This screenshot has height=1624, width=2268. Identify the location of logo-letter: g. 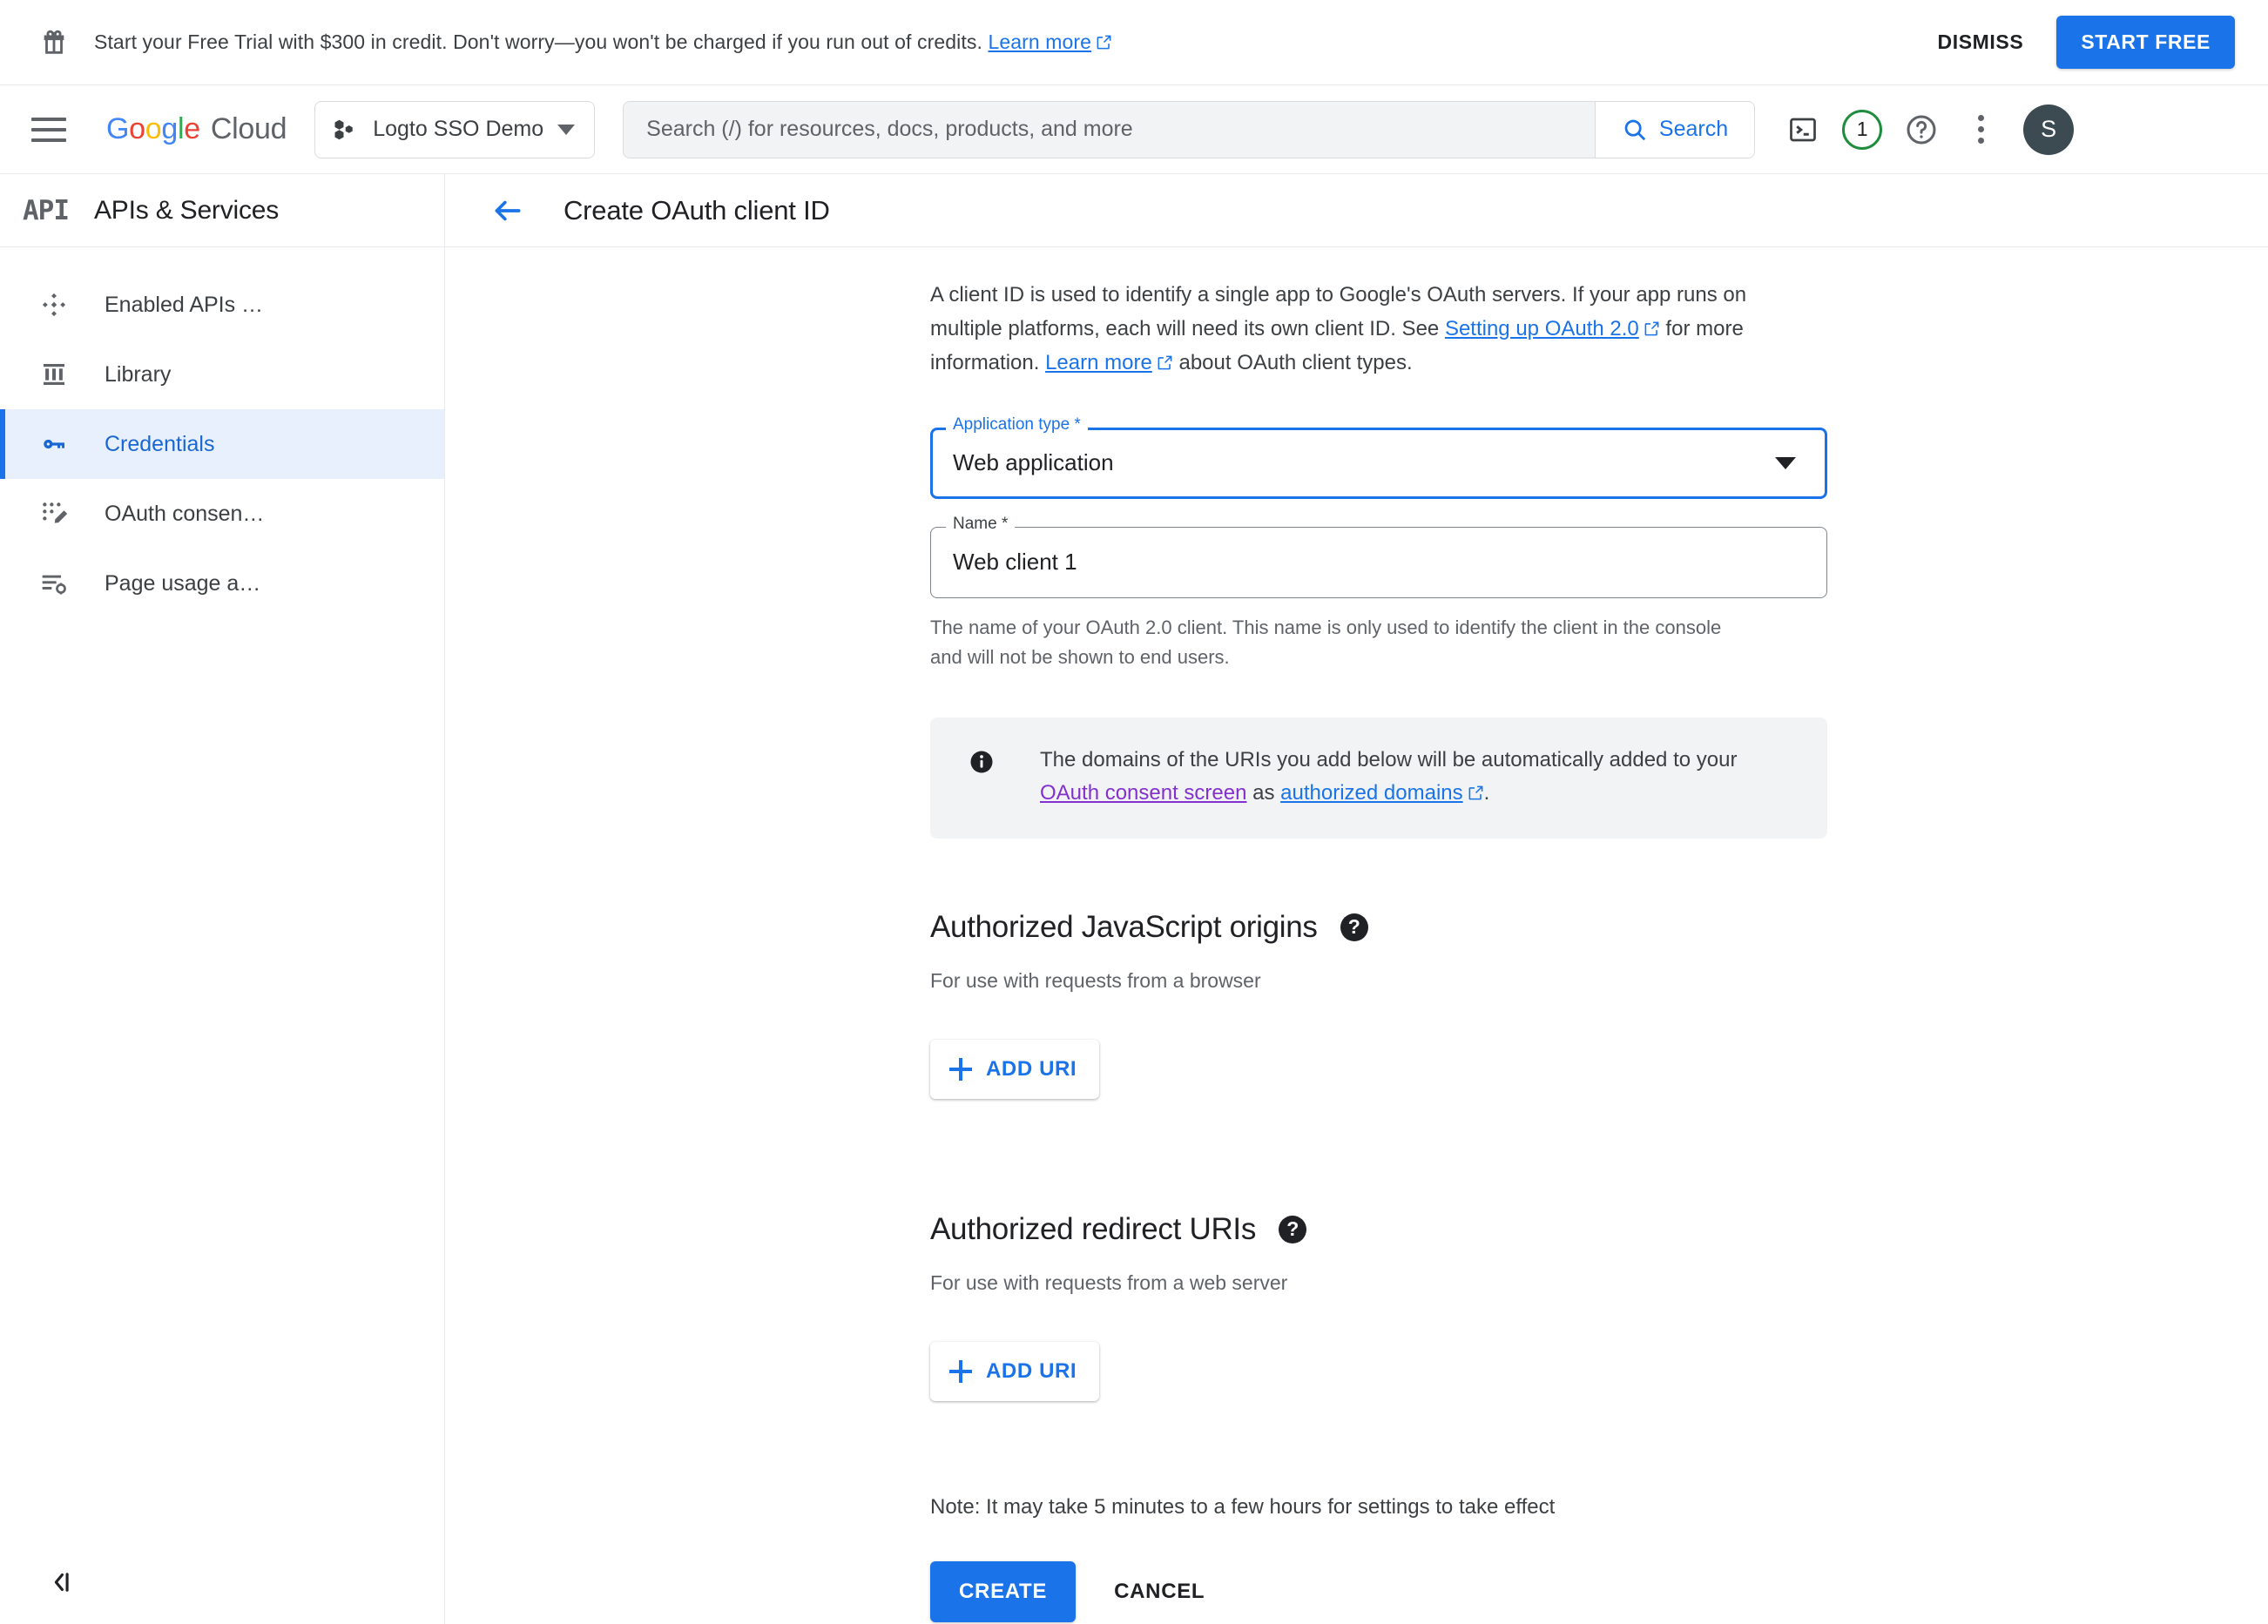
(169, 128).